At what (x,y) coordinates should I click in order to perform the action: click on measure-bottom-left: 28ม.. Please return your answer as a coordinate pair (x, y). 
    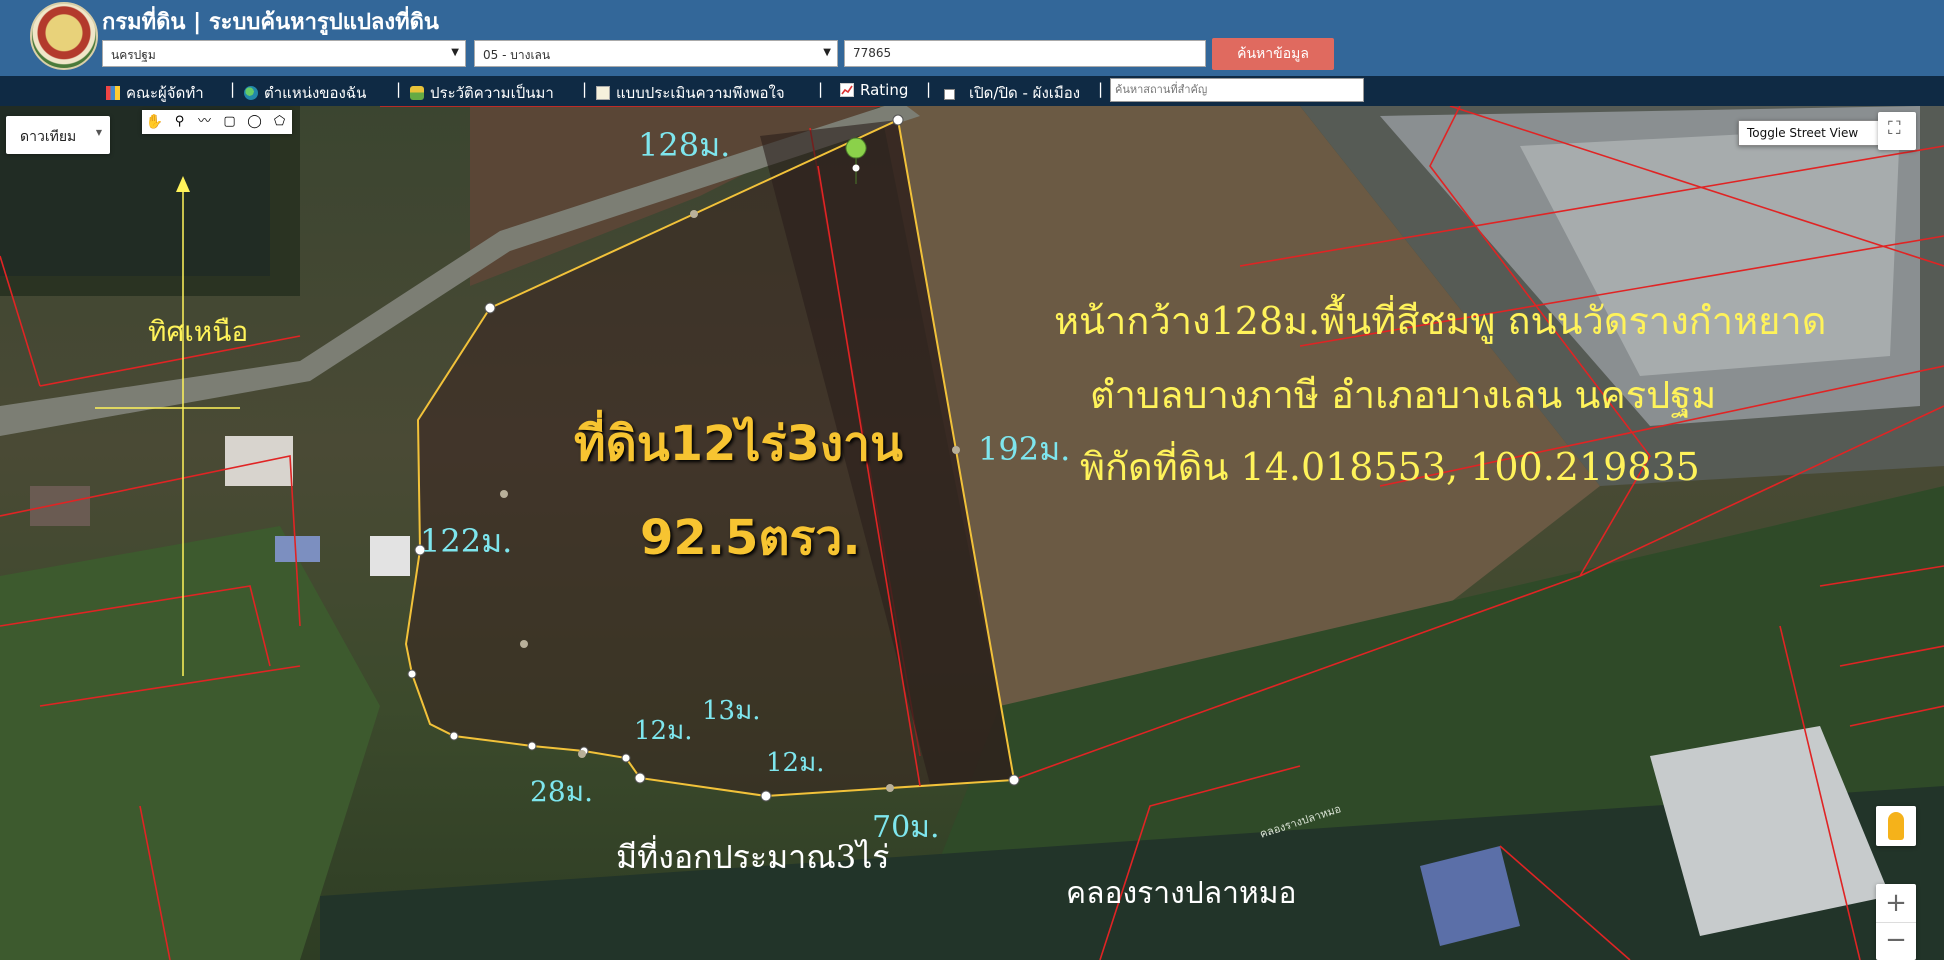
    Looking at the image, I should click on (561, 791).